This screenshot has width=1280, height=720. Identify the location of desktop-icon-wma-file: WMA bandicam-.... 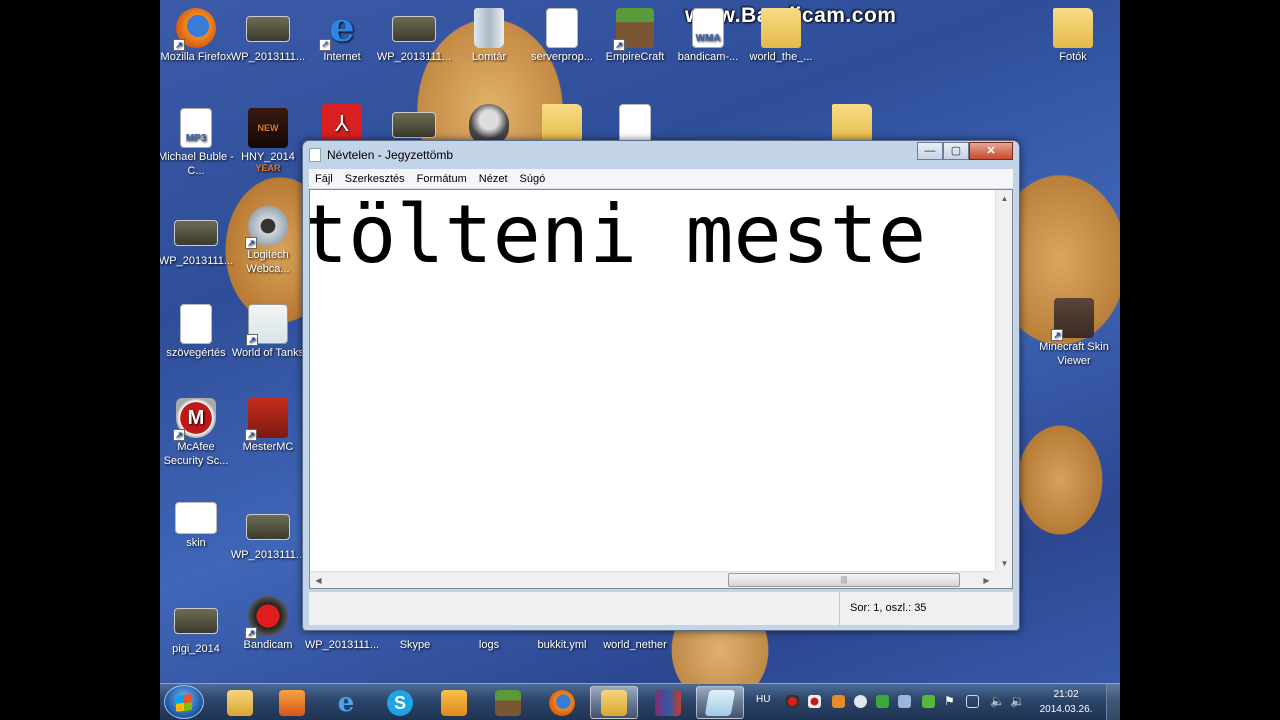
(708, 36).